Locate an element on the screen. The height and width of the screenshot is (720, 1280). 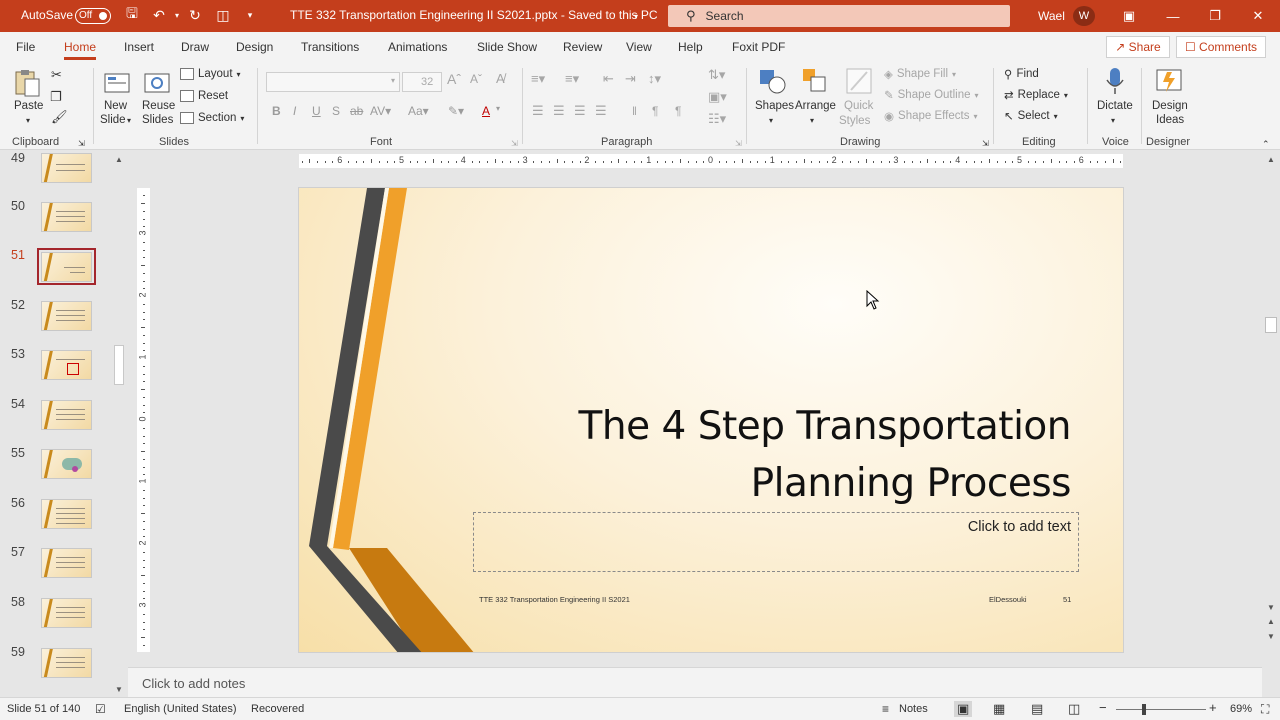
design-ideas-label-1: Design is located at coordinates (1170, 106).